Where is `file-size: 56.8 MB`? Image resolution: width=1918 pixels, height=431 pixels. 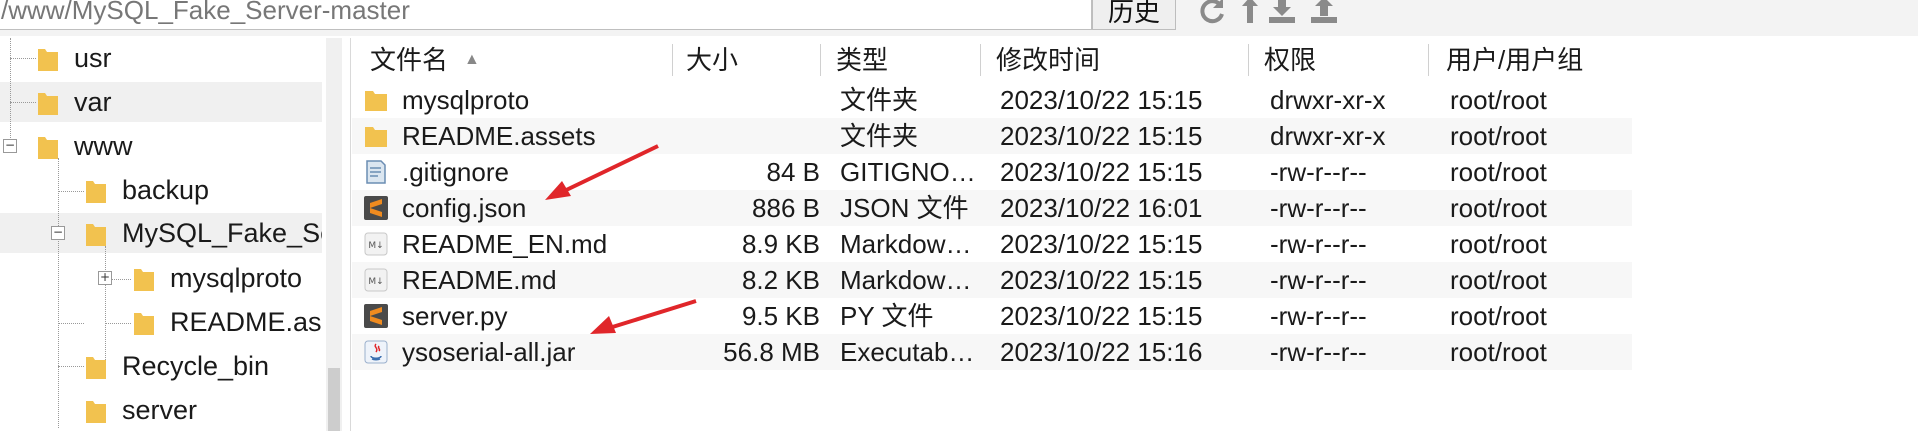
file-size: 56.8 MB is located at coordinates (771, 352).